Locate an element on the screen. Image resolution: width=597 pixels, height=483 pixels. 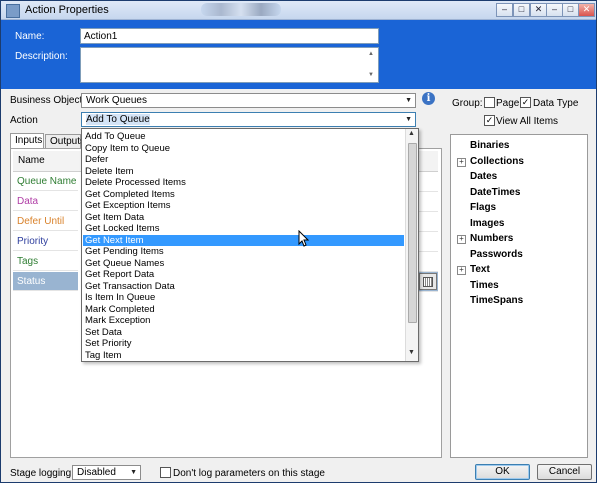
header-panel: Name: Action1 Description: ▲ ▼ is located at coordinates (298, 54).